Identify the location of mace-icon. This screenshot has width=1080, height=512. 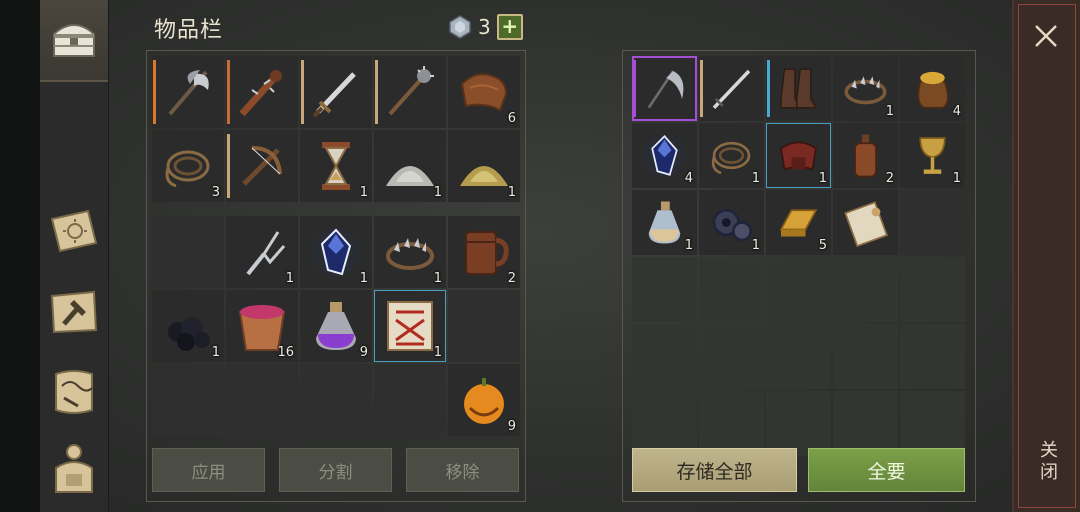
(411, 91).